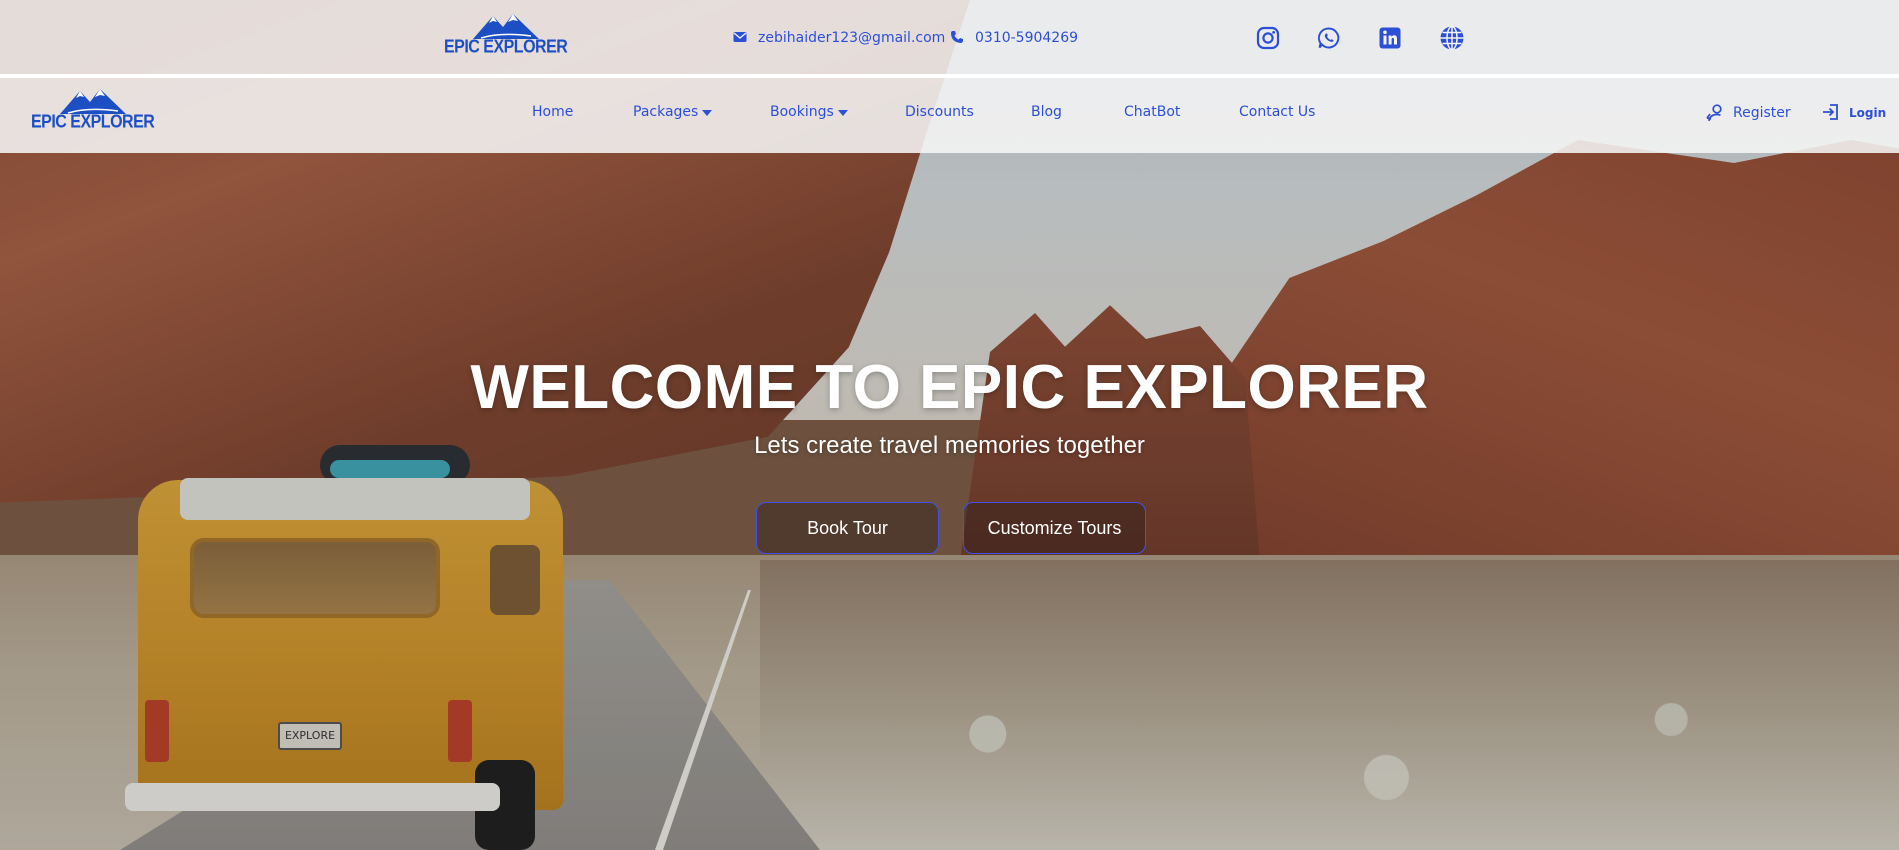 The width and height of the screenshot is (1899, 850). What do you see at coordinates (1762, 113) in the screenshot?
I see `register-label: Register` at bounding box center [1762, 113].